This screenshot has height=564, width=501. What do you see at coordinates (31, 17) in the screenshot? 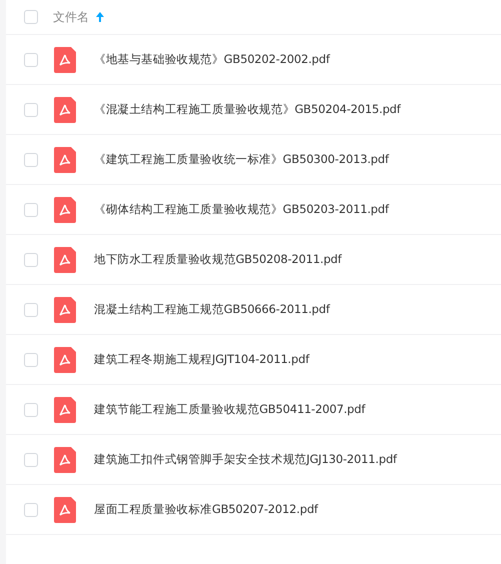
I see `select-all-checkbox` at bounding box center [31, 17].